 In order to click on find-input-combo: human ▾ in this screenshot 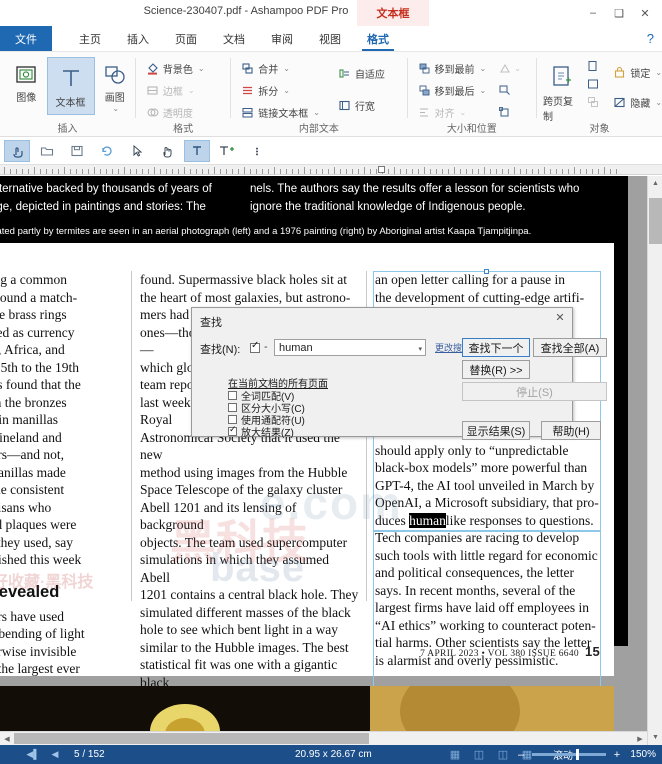, I will do `click(350, 347)`.